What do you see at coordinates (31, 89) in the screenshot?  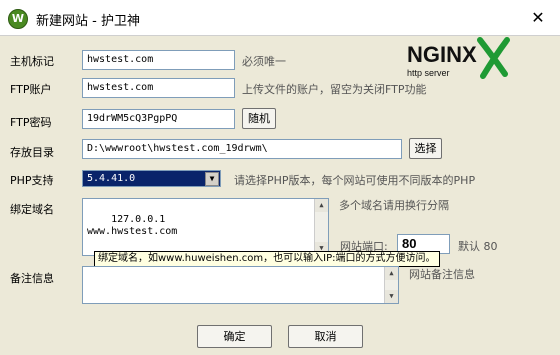 I see `ftp-user-label: FTP账户` at bounding box center [31, 89].